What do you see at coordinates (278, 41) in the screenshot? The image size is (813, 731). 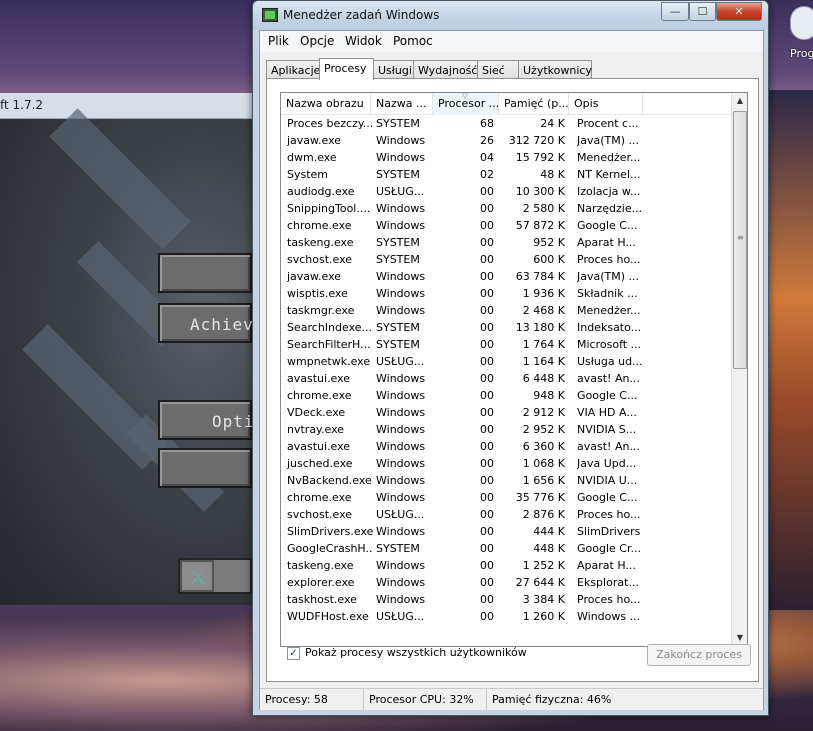 I see `menu-plik: Plik` at bounding box center [278, 41].